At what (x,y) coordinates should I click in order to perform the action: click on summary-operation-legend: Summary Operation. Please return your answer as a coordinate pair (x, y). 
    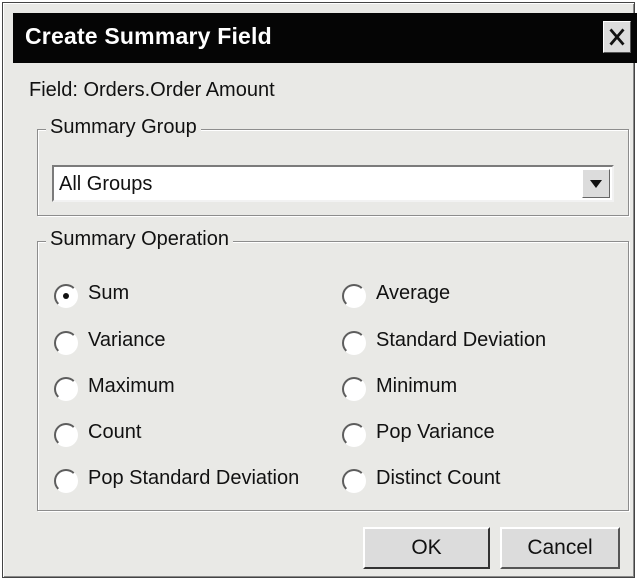
    Looking at the image, I should click on (139, 239).